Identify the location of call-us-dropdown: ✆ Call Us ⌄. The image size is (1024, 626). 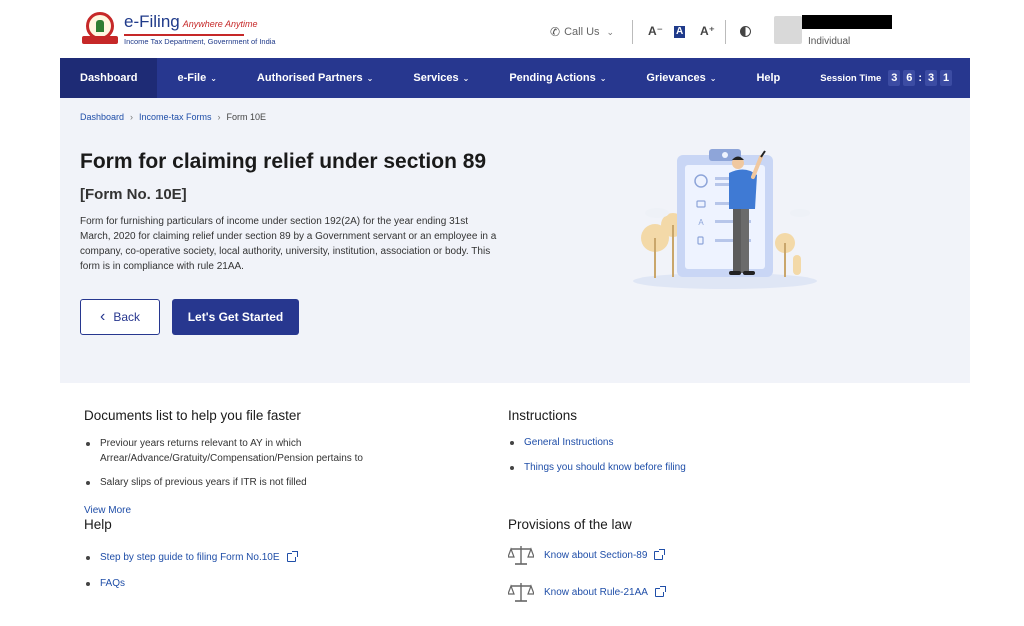
(582, 32).